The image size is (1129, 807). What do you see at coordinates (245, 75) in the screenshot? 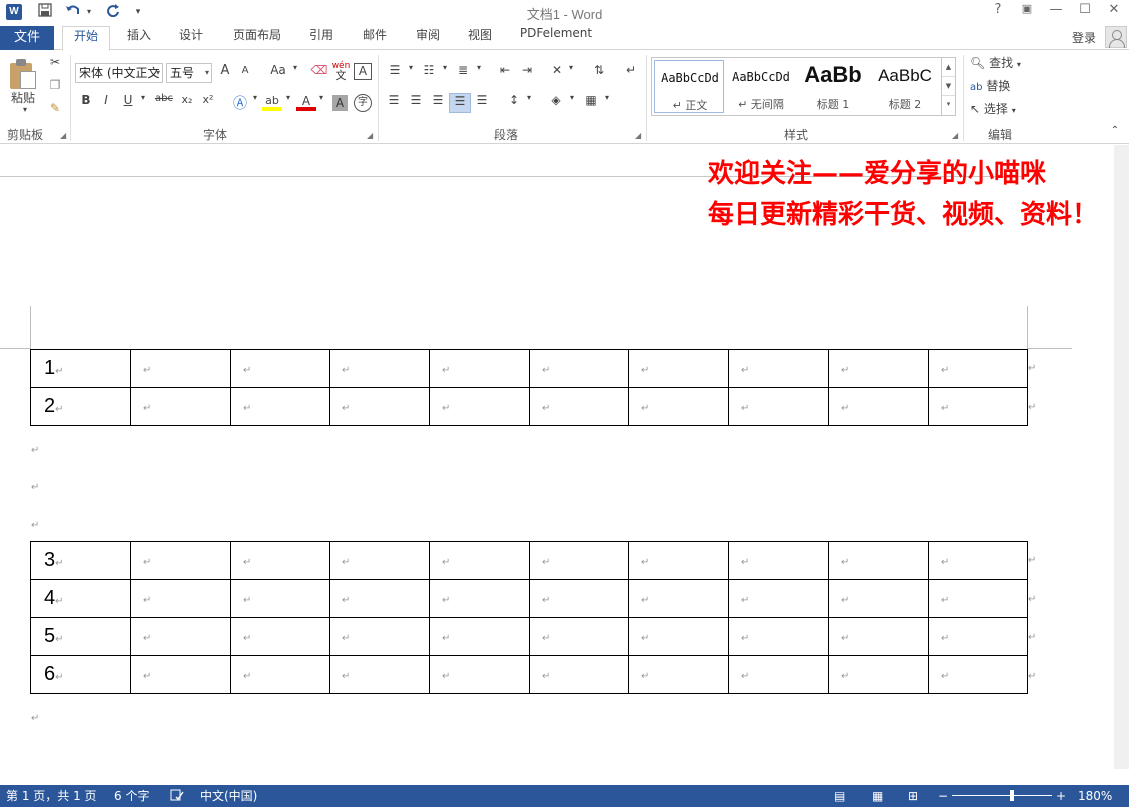
I see `shrink-font-button: A` at bounding box center [245, 75].